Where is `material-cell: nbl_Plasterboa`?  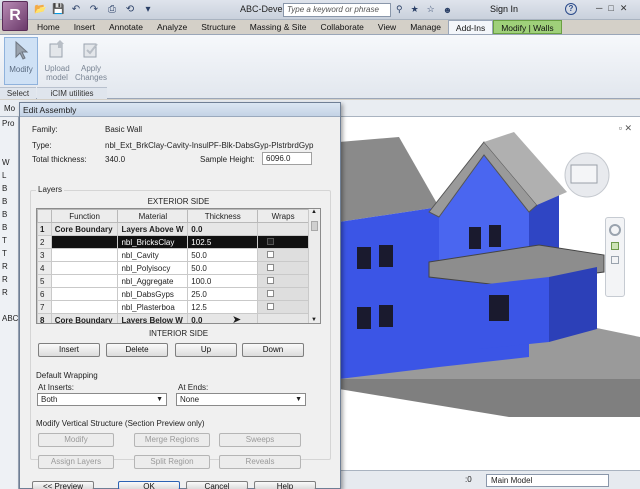
material-cell: nbl_Plasterboa is located at coordinates (153, 307).